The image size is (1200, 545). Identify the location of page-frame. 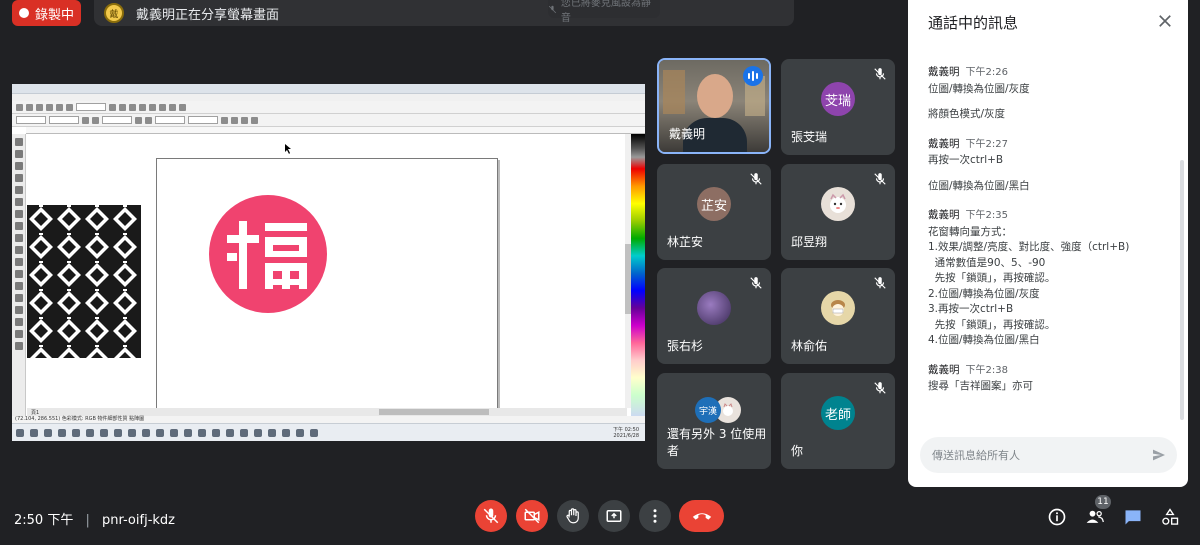
(327, 283).